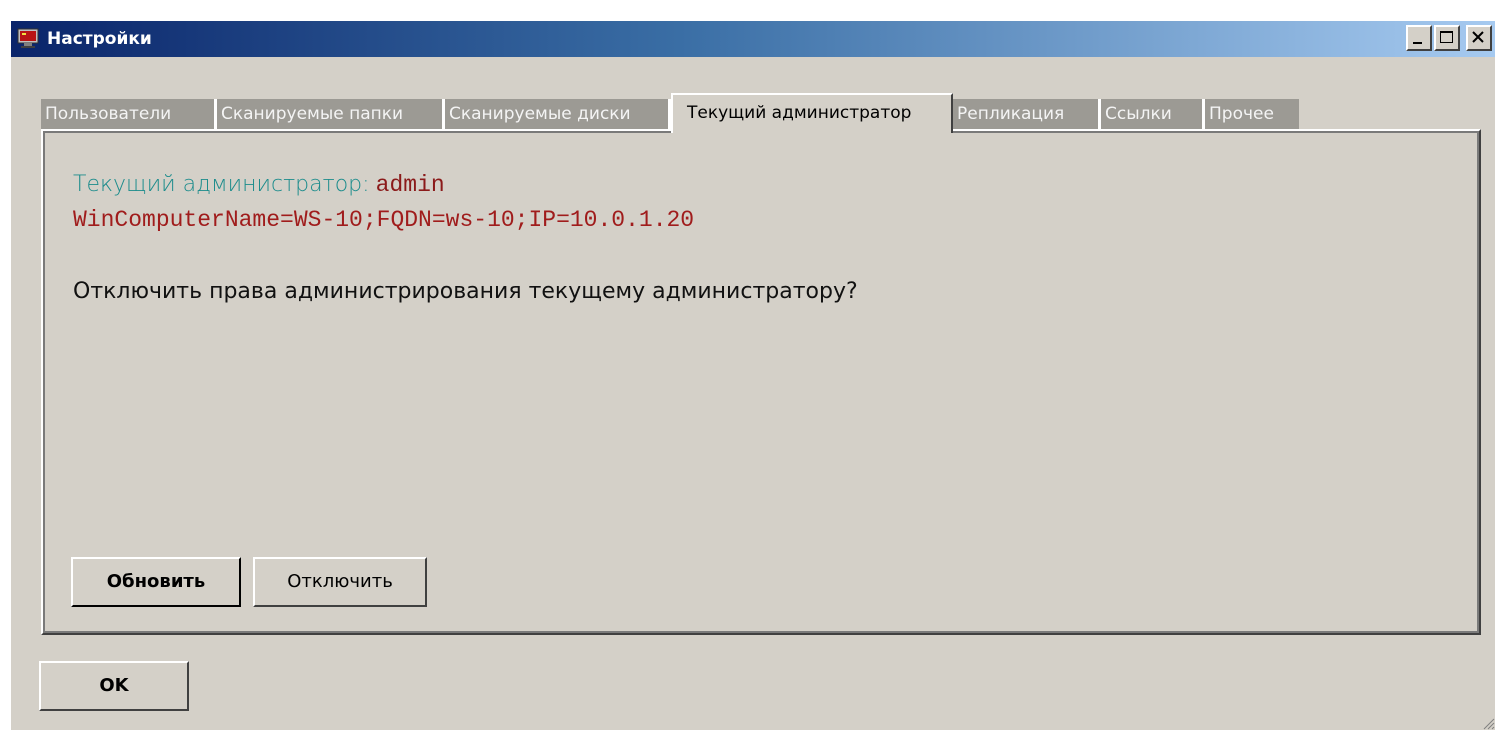 The image size is (1495, 730). Describe the element at coordinates (1027, 114) in the screenshot. I see `tab-replication: Репликация` at that location.